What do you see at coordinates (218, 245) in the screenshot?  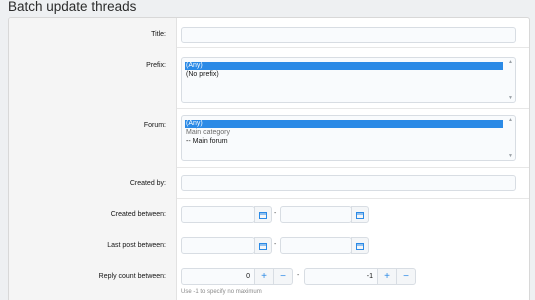 I see `last-post-from-input` at bounding box center [218, 245].